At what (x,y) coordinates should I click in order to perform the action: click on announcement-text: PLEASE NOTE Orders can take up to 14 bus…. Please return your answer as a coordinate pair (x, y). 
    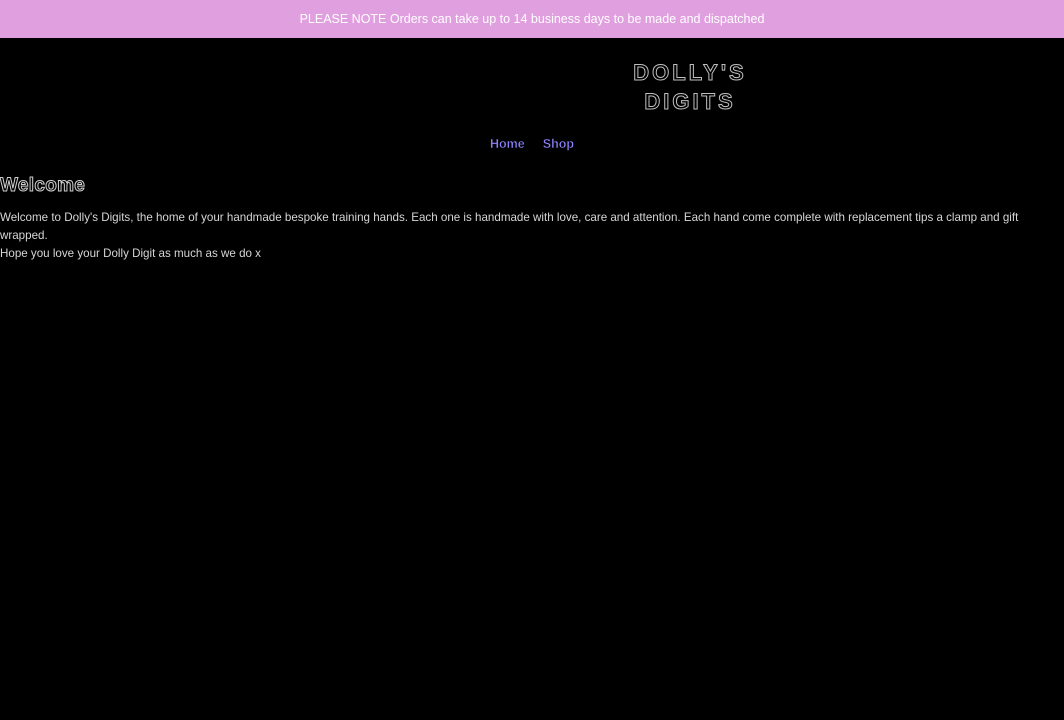
    Looking at the image, I should click on (532, 19).